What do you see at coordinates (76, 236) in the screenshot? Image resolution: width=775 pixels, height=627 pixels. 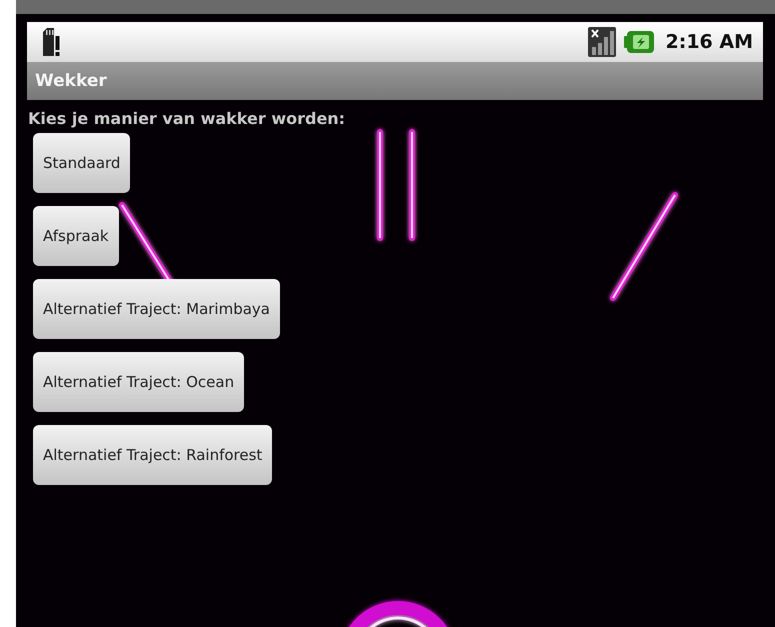 I see `option-button: Afspraak` at bounding box center [76, 236].